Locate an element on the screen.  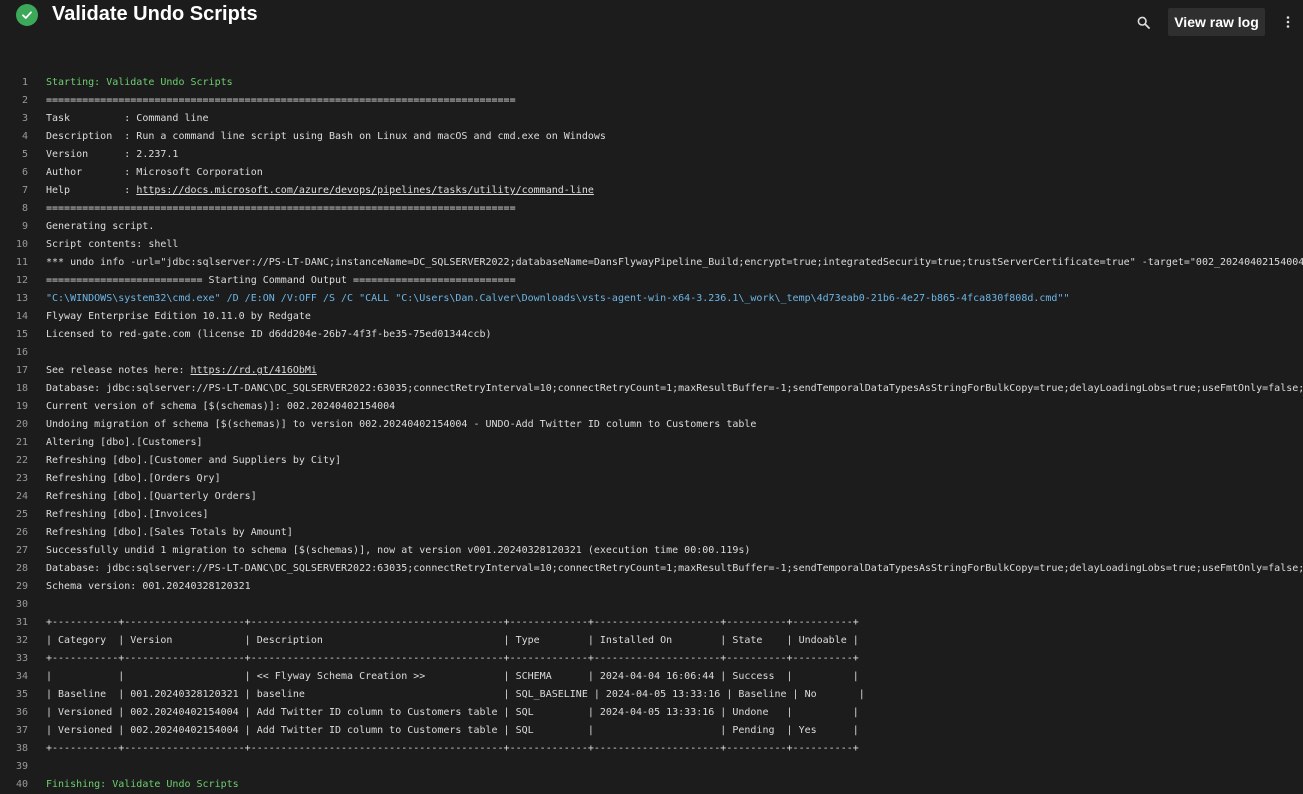
search-icon is located at coordinates (1143, 22).